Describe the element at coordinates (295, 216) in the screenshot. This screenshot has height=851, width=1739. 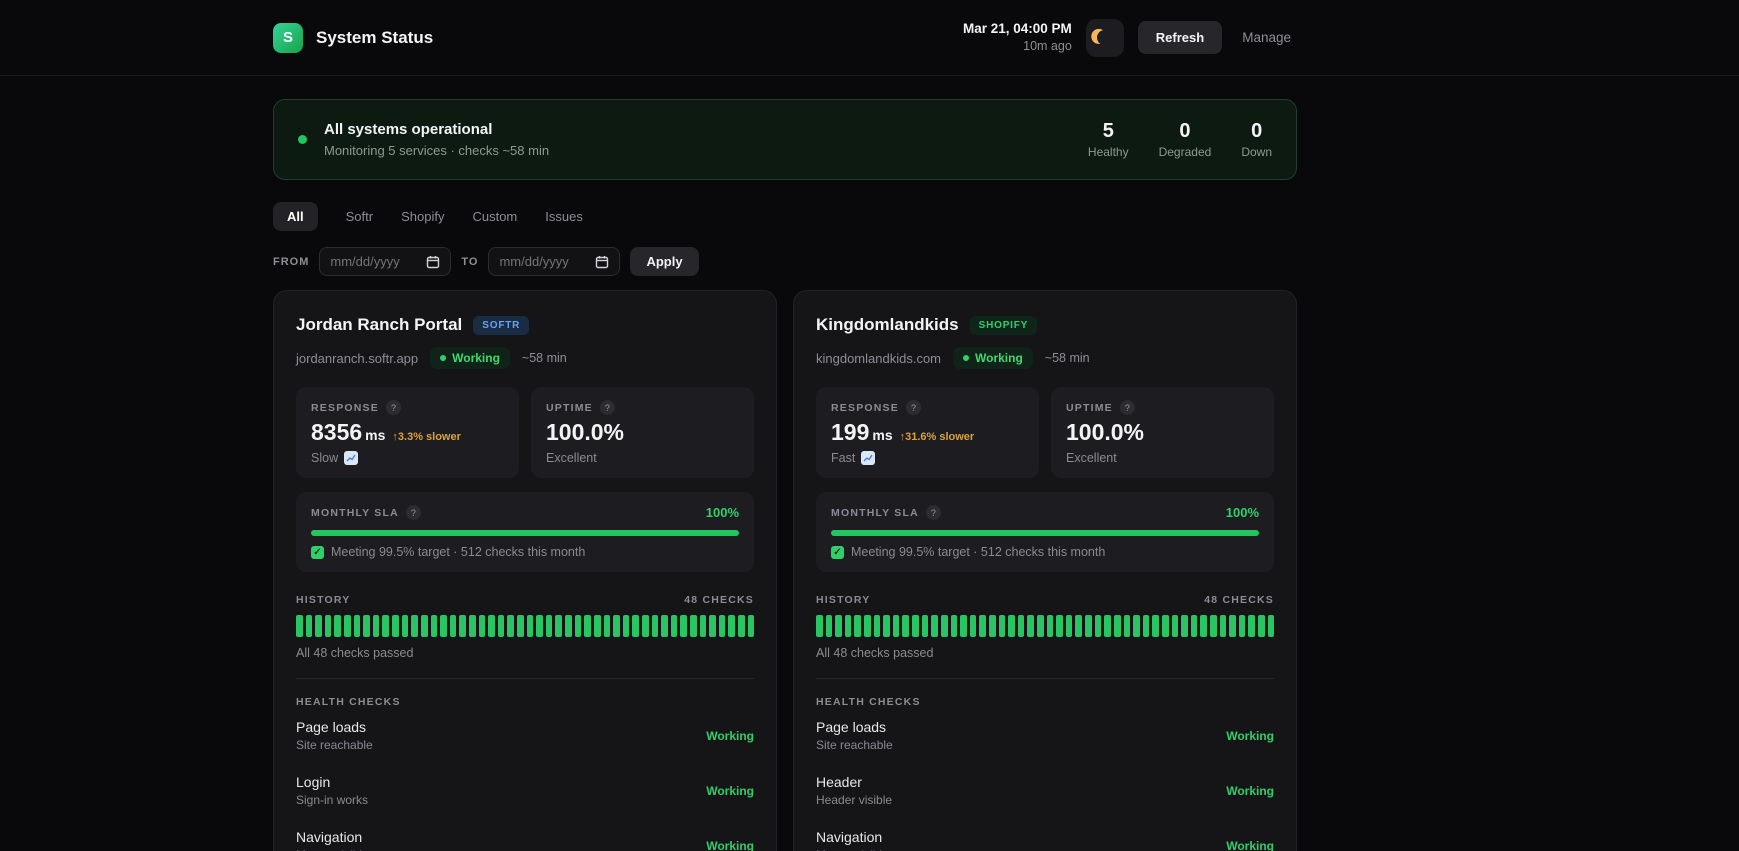
I see `tab-all: All` at that location.